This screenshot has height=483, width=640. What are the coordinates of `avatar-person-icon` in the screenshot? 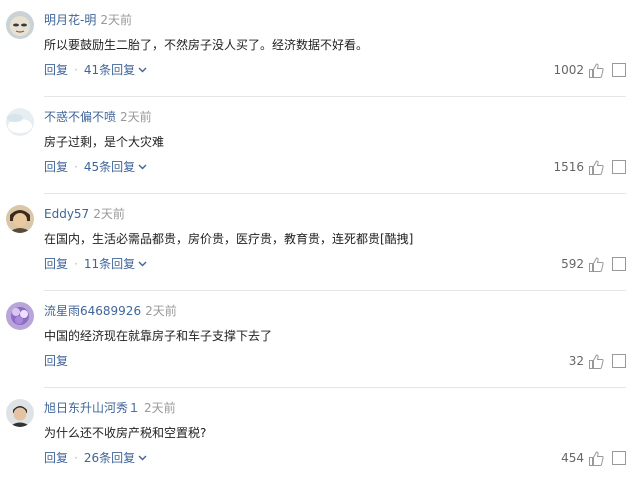 It's located at (20, 219).